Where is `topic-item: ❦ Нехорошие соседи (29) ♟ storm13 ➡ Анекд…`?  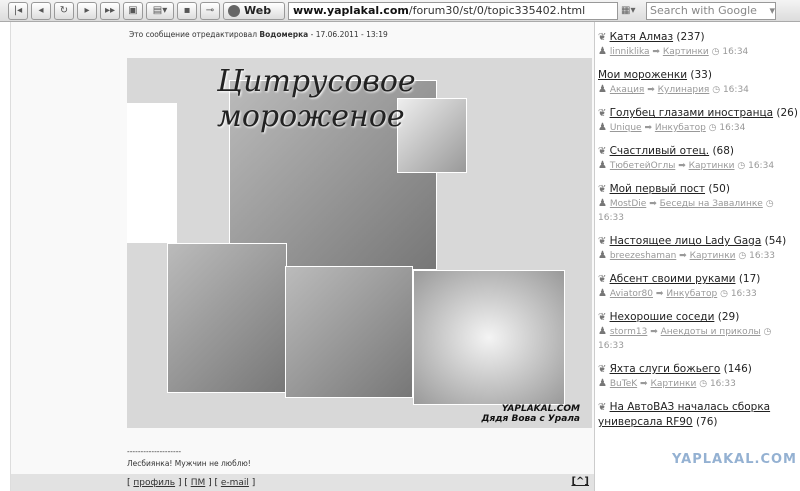 topic-item: ❦ Нехорошие соседи (29) ♟ storm13 ➡ Анекд… is located at coordinates (699, 331).